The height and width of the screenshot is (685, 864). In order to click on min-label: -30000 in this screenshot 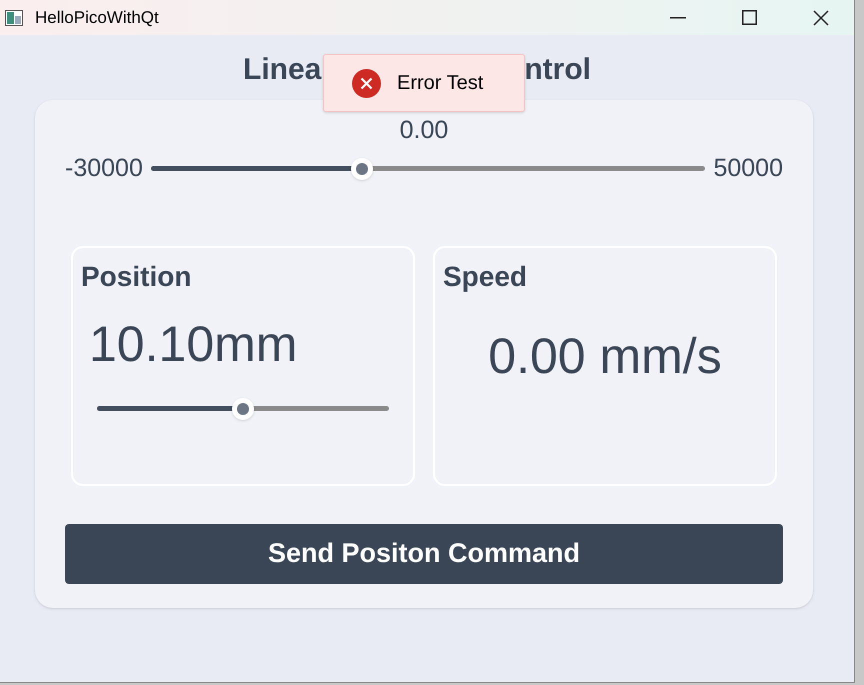, I will do `click(104, 168)`.